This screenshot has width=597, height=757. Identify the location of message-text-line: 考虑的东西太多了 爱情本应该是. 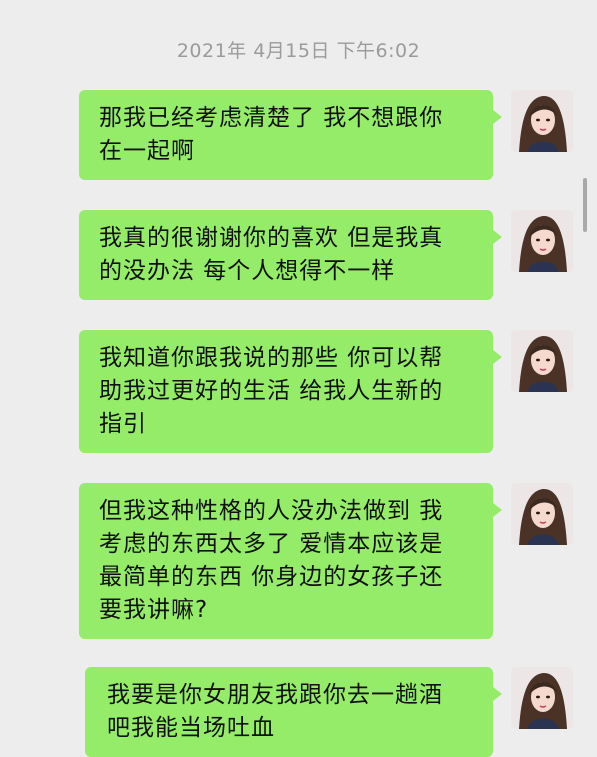
(271, 544).